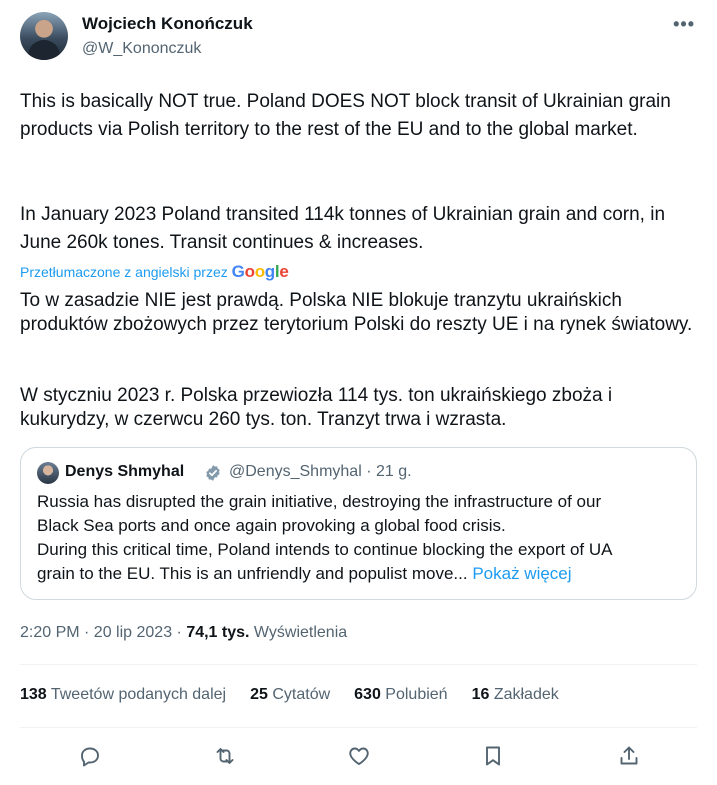  I want to click on share-icon, so click(629, 755).